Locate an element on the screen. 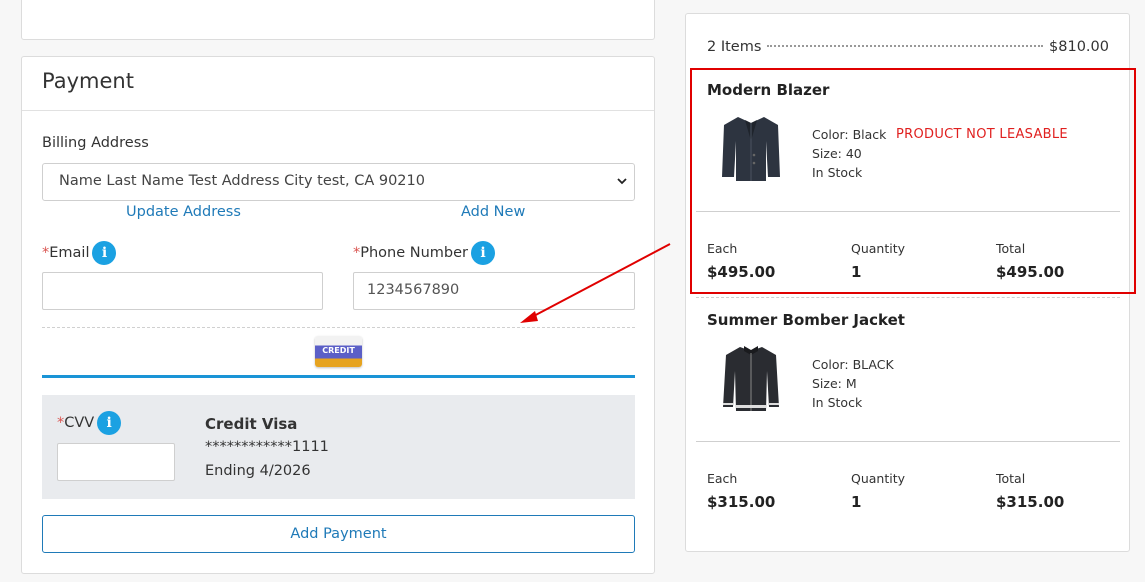 The height and width of the screenshot is (582, 1145). add-new-address-link: Add New is located at coordinates (493, 212).